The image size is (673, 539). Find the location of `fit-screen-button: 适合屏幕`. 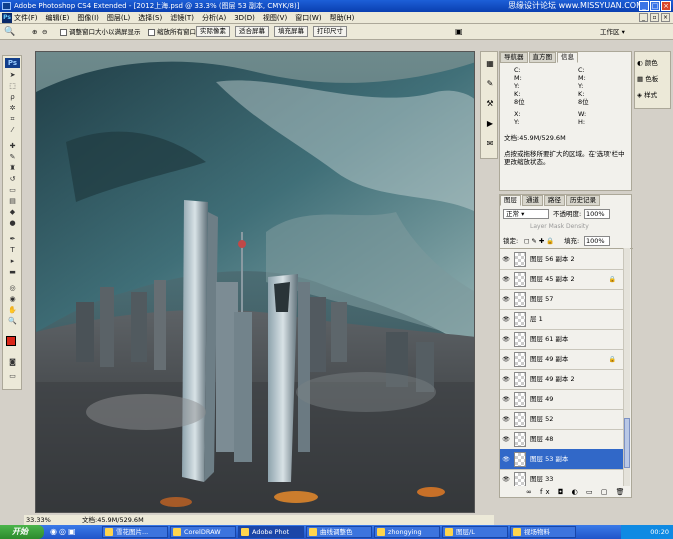

fit-screen-button: 适合屏幕 is located at coordinates (252, 31).